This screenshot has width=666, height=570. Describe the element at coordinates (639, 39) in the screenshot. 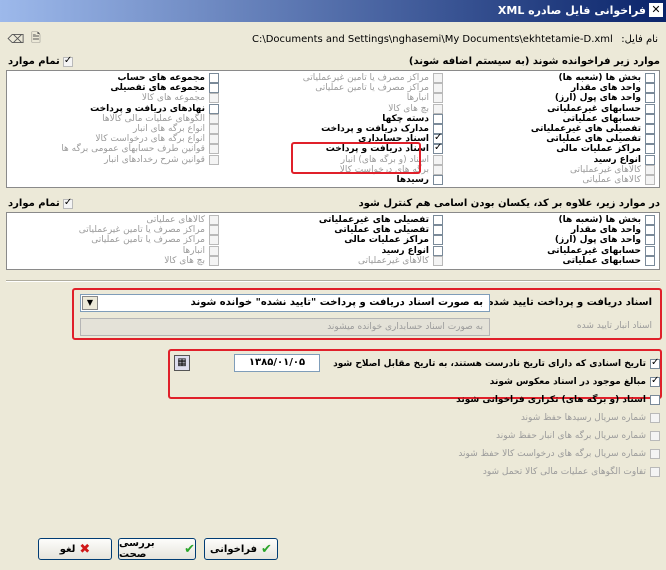

I see `file-label: نام فایل:` at that location.